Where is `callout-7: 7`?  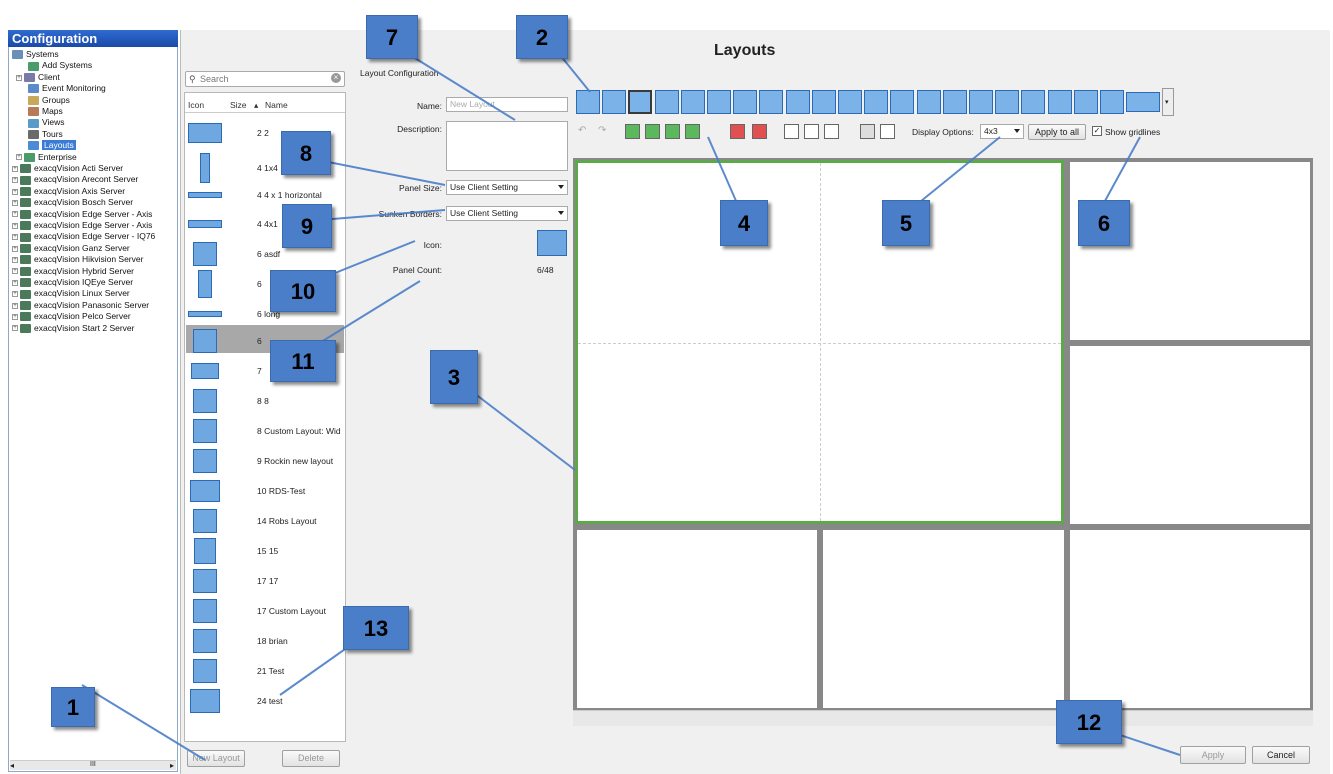 callout-7: 7 is located at coordinates (392, 37).